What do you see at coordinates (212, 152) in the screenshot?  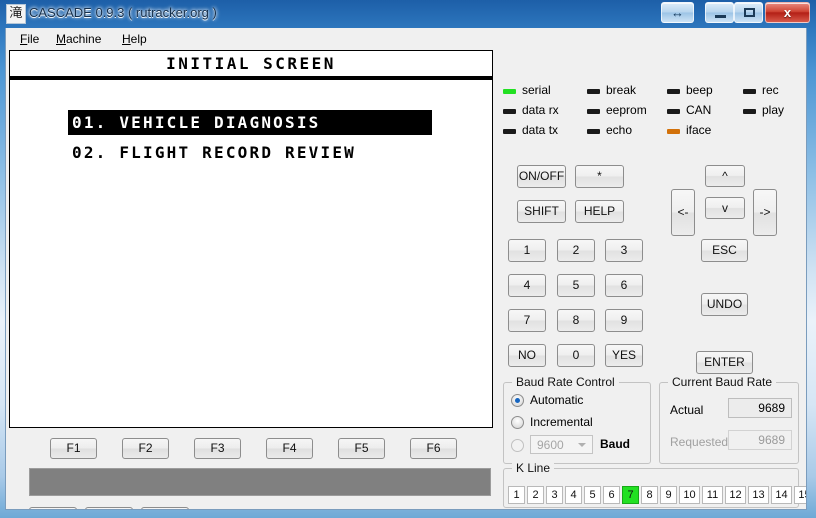 I see `display-menu-item-2: 02. FLIGHT RECORD REVIEW` at bounding box center [212, 152].